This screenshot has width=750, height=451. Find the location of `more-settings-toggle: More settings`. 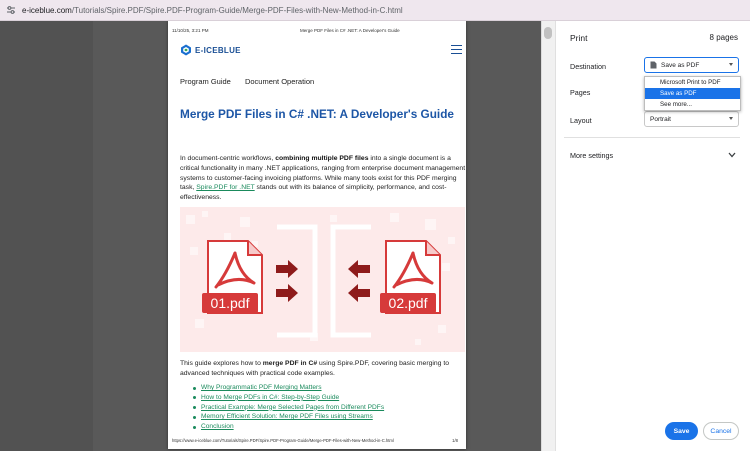

more-settings-toggle: More settings is located at coordinates (591, 155).